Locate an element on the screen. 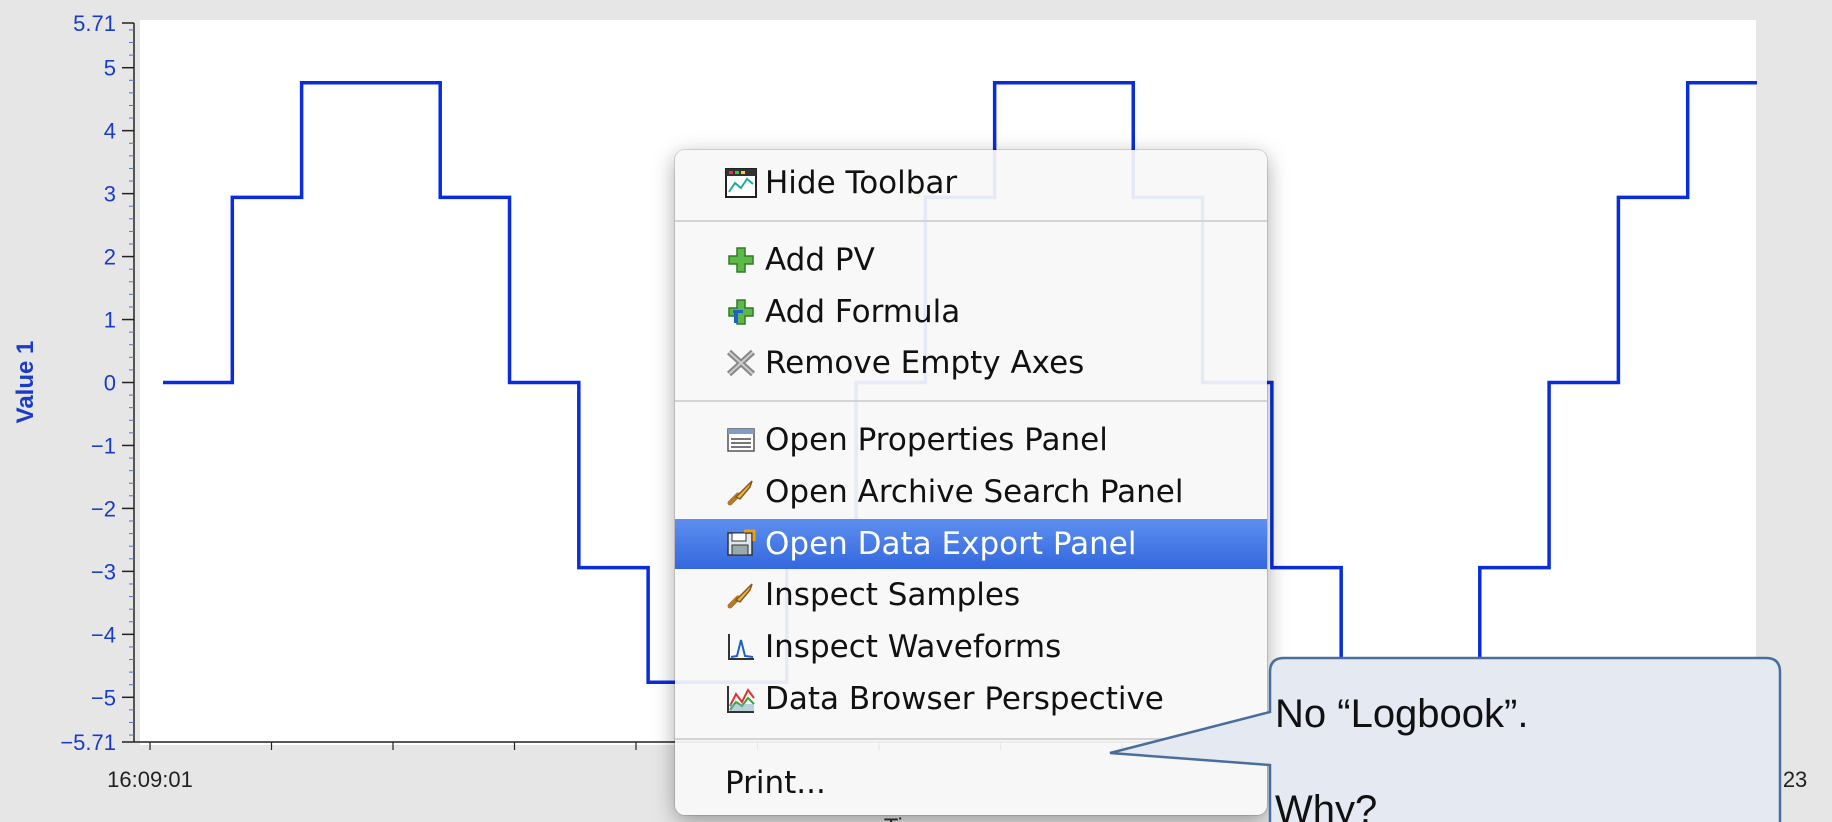 The width and height of the screenshot is (1832, 822). menu-item-inspect-samples: Inspect Samples is located at coordinates (971, 595).